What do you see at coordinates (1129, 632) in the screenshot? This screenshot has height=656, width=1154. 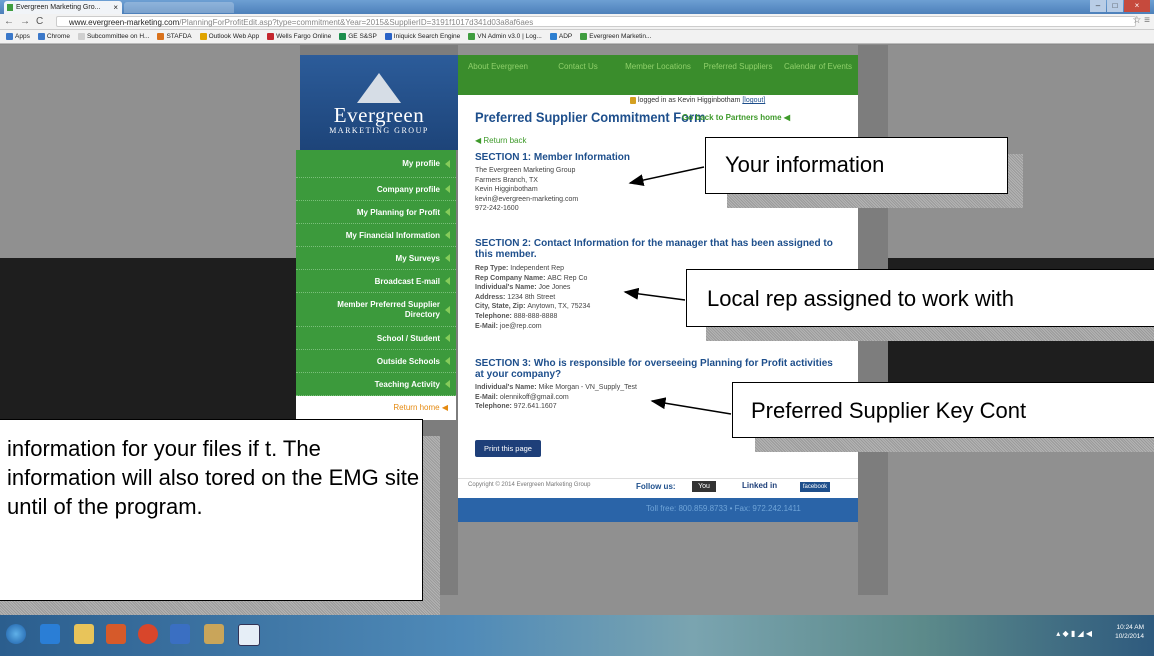 I see `clock: 10:24 AM 10/2/2014` at bounding box center [1129, 632].